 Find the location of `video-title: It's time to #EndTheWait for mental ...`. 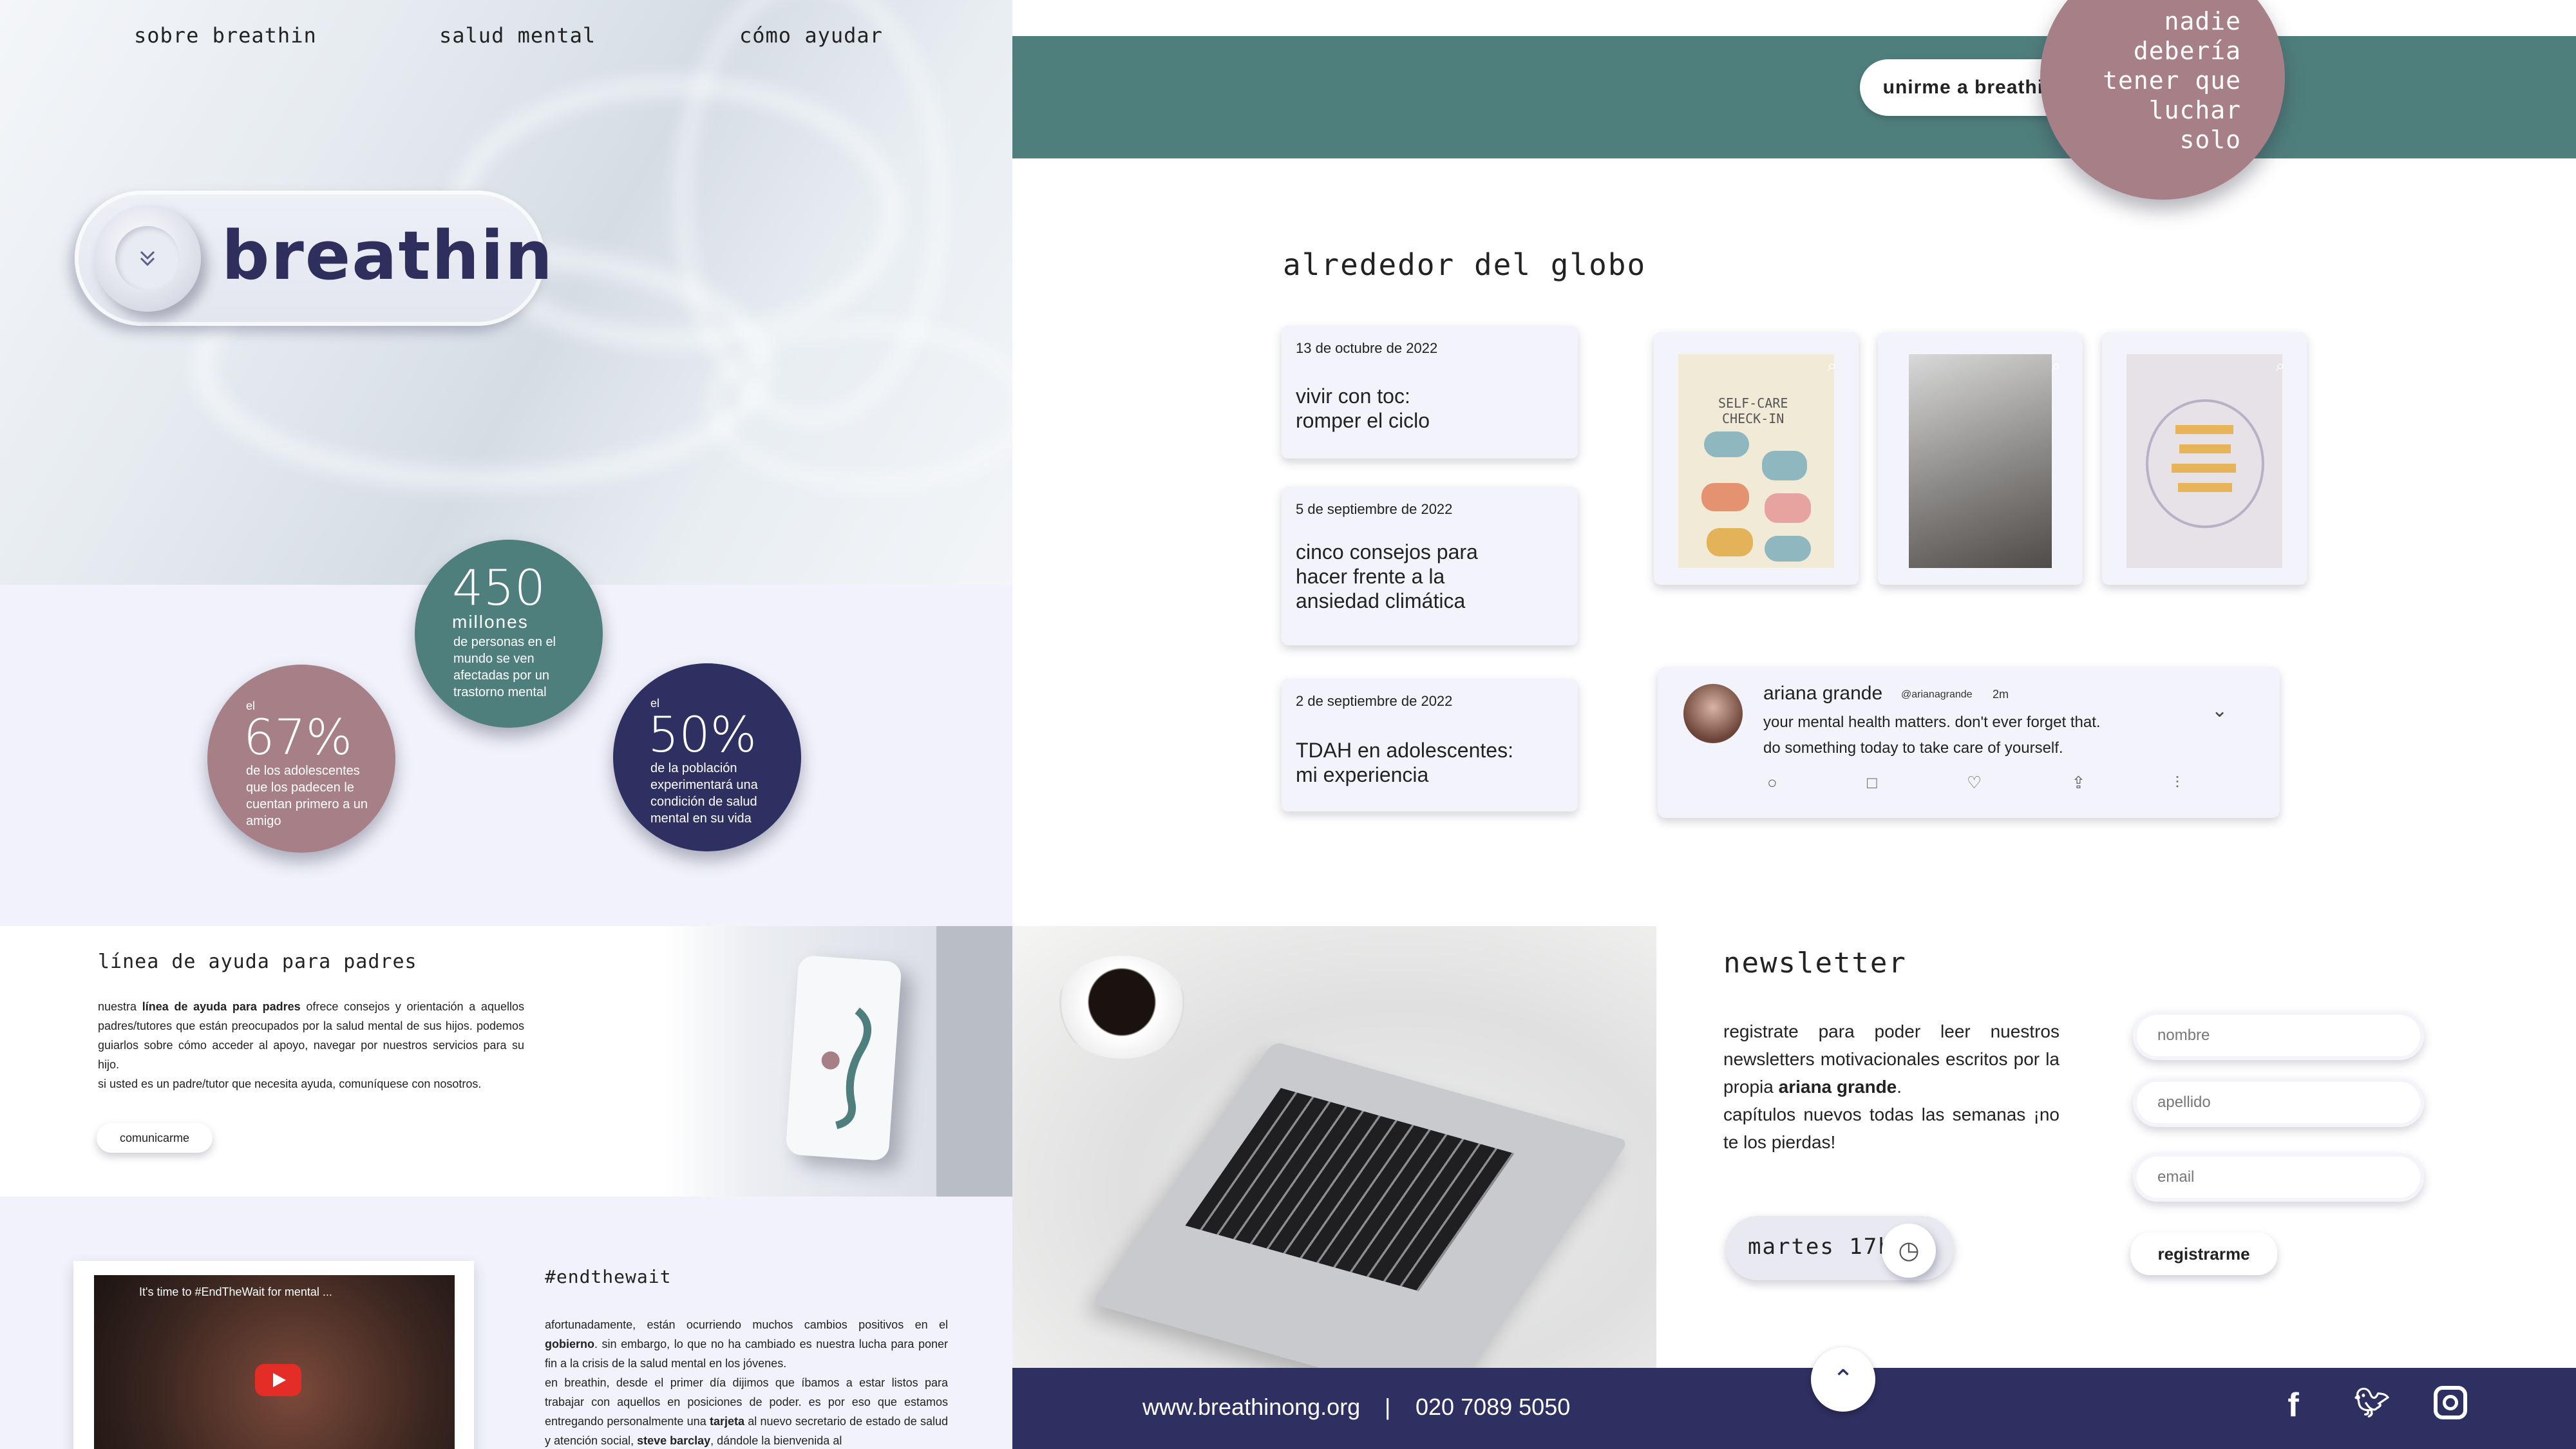

video-title: It's time to #EndTheWait for mental ... is located at coordinates (235, 1291).